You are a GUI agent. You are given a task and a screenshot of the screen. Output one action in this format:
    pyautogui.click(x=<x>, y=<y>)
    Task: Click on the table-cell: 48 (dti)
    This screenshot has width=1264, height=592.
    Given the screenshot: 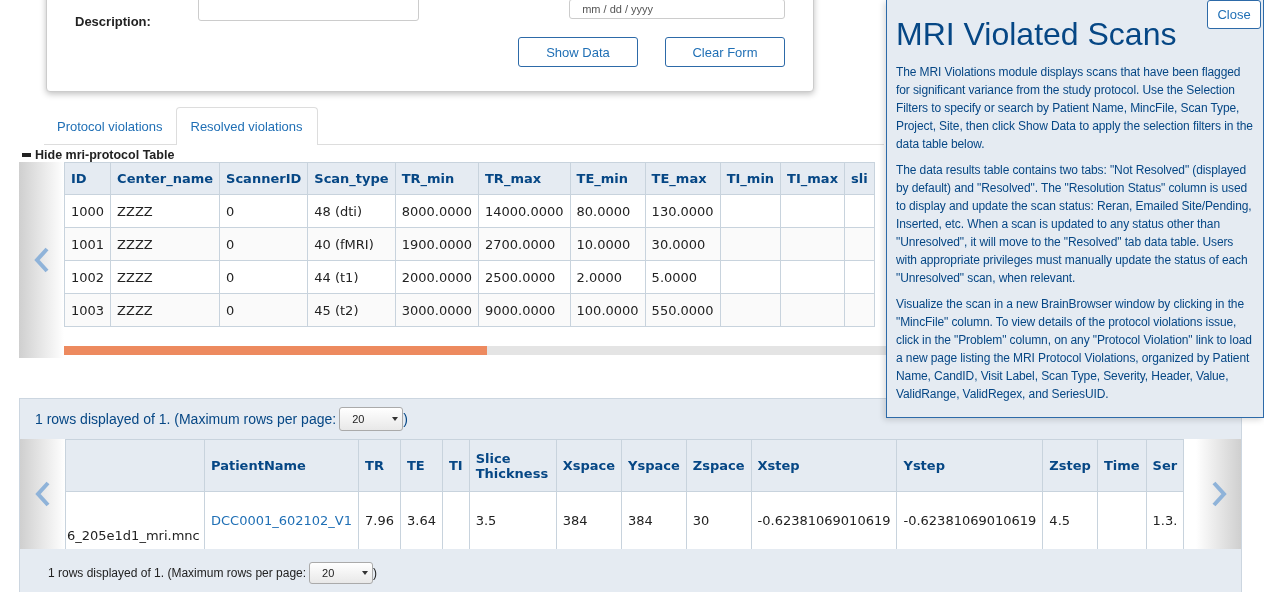 What is the action you would take?
    pyautogui.click(x=338, y=211)
    